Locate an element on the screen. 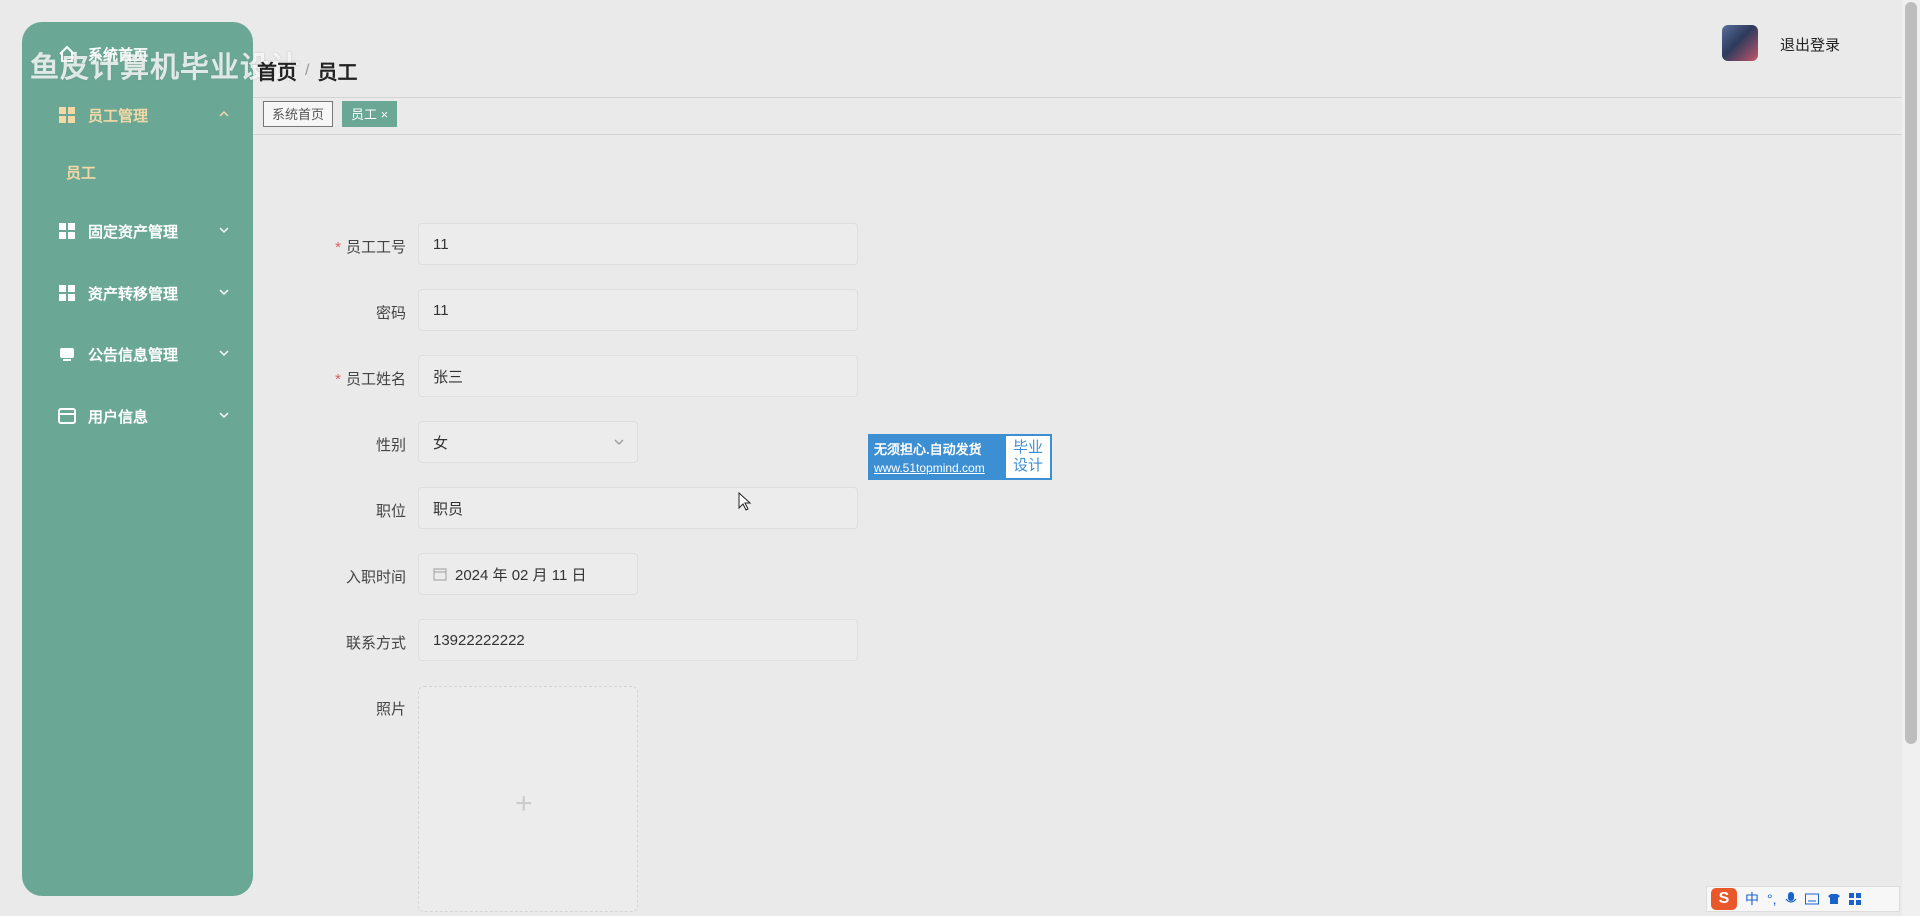 This screenshot has height=916, width=1920. card-icon is located at coordinates (67, 416).